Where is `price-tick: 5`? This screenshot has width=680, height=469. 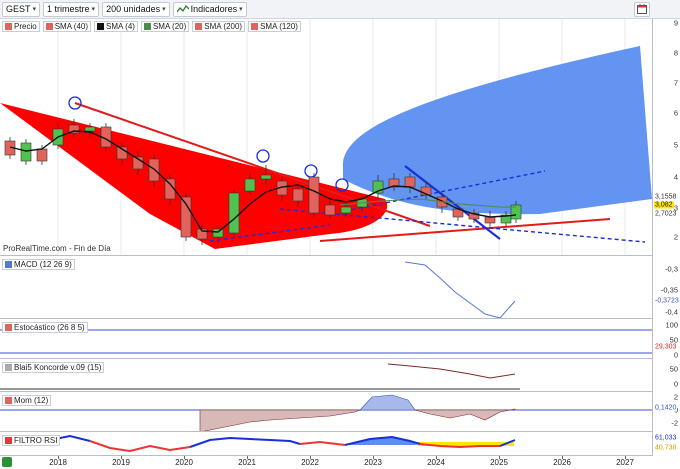 price-tick: 5 is located at coordinates (675, 145).